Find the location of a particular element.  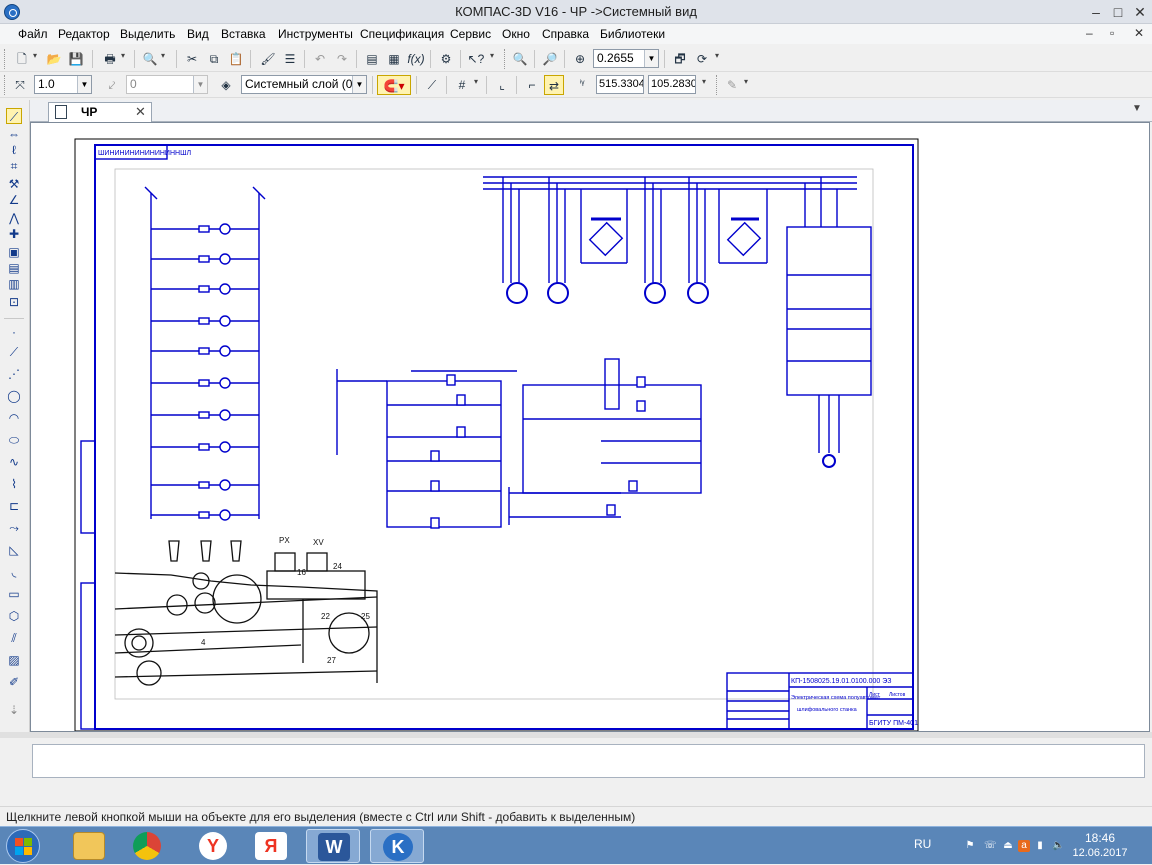

menu-view: Вид is located at coordinates (198, 34).